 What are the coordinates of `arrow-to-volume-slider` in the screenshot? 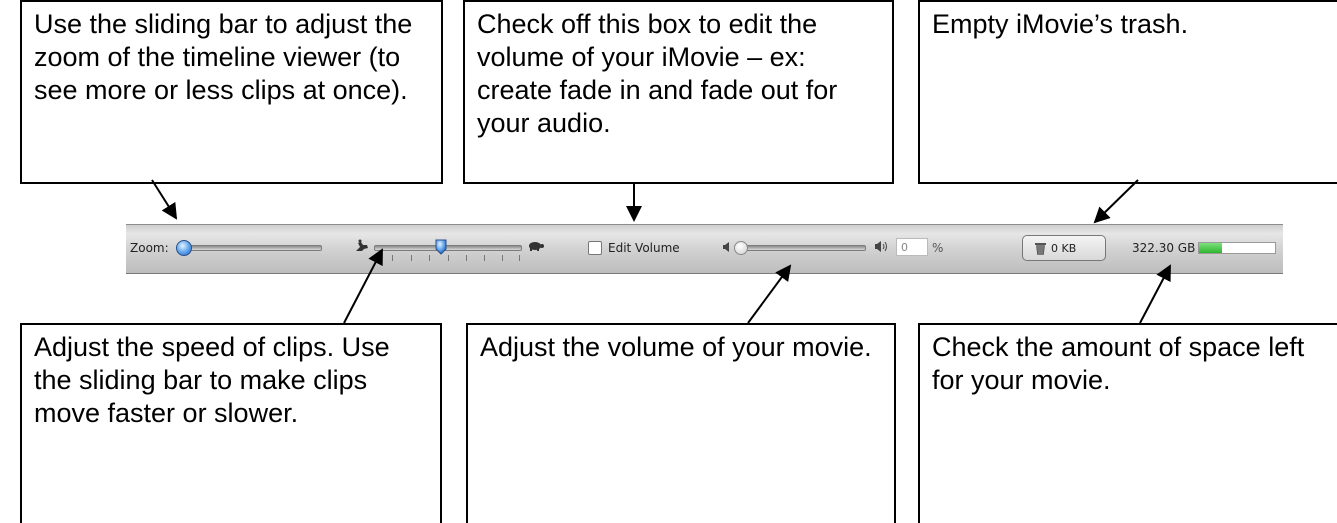 It's located at (769, 294).